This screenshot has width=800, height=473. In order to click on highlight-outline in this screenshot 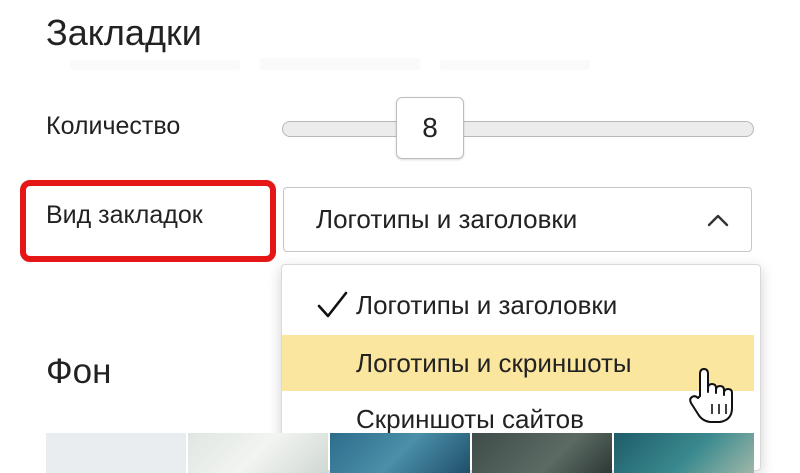, I will do `click(148, 221)`.